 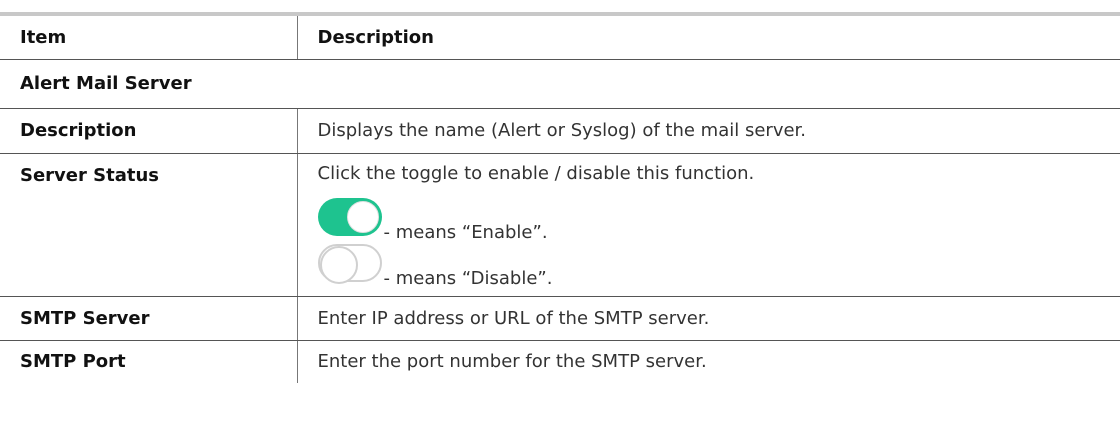 I want to click on section-title: Alert Mail Server, so click(x=560, y=84).